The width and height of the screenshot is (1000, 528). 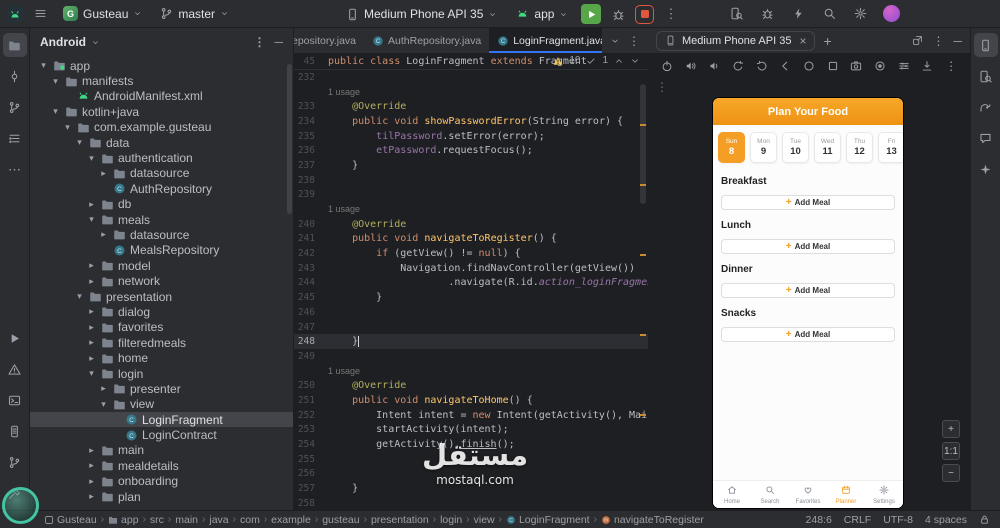 What do you see at coordinates (161, 327) in the screenshot?
I see `tree-item: ▸ favorites` at bounding box center [161, 327].